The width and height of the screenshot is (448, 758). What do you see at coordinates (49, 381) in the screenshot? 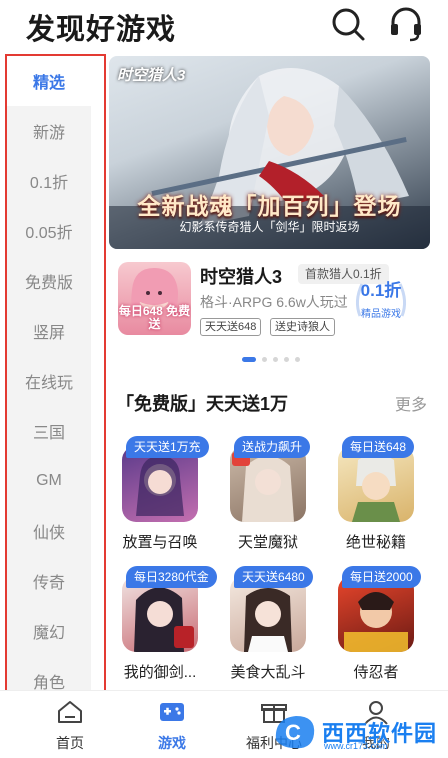
I see `sidebar-item-online-play: 在线玩` at bounding box center [49, 381].